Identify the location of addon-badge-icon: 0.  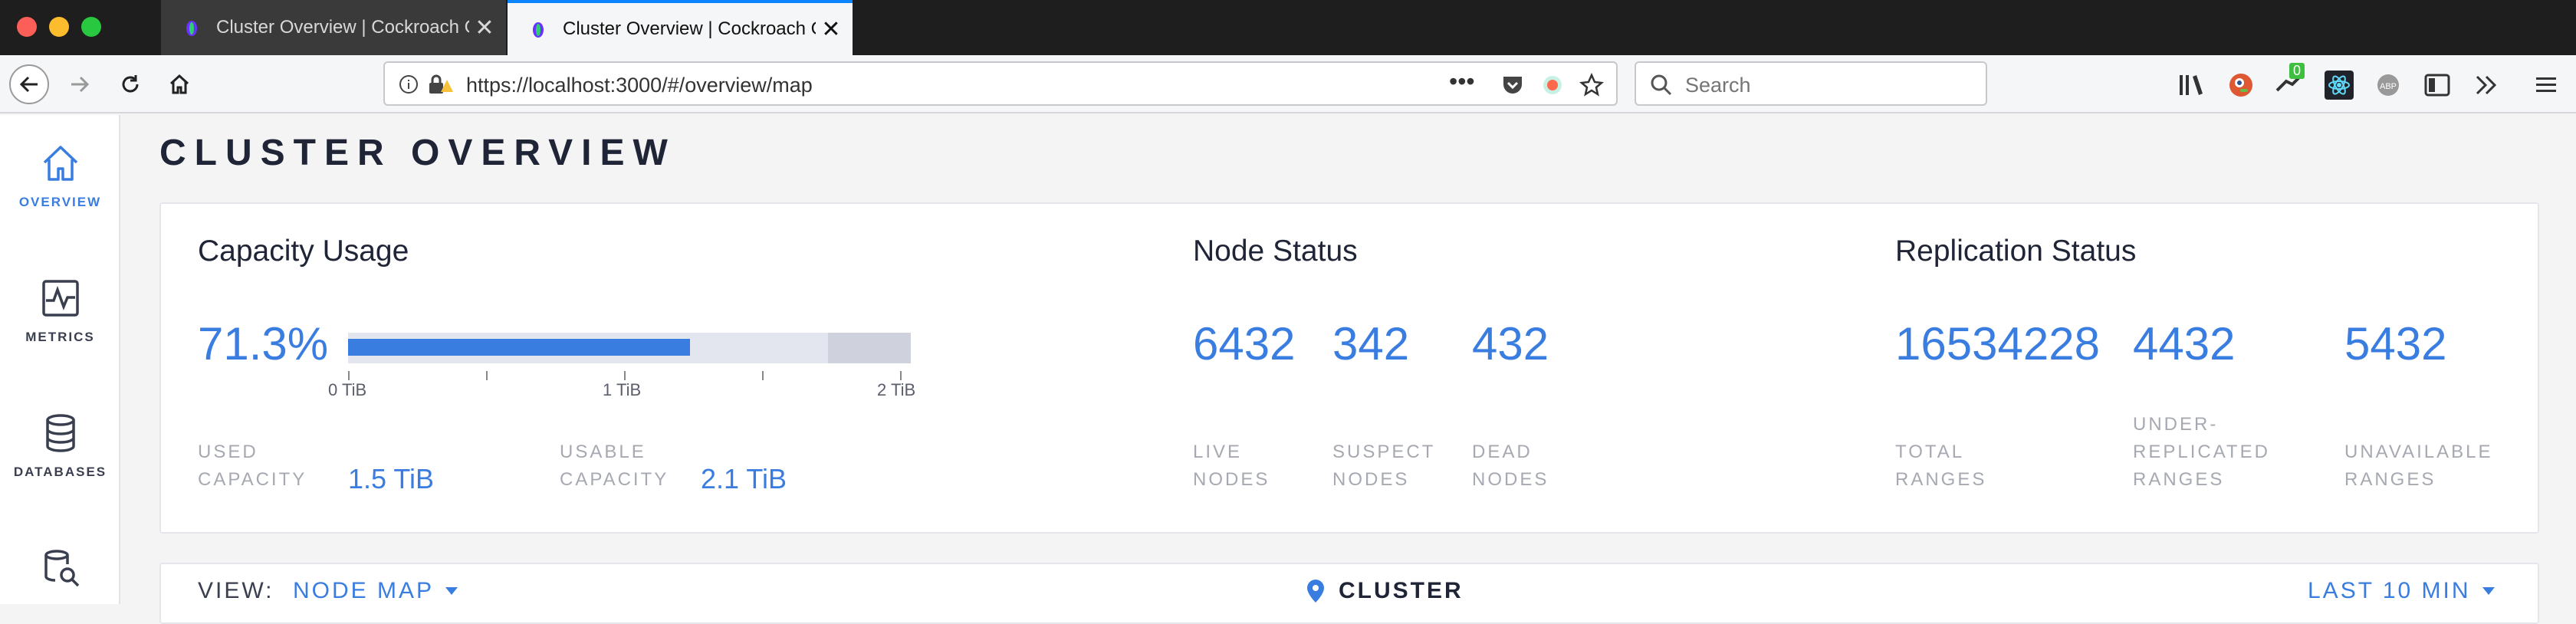
(2289, 81).